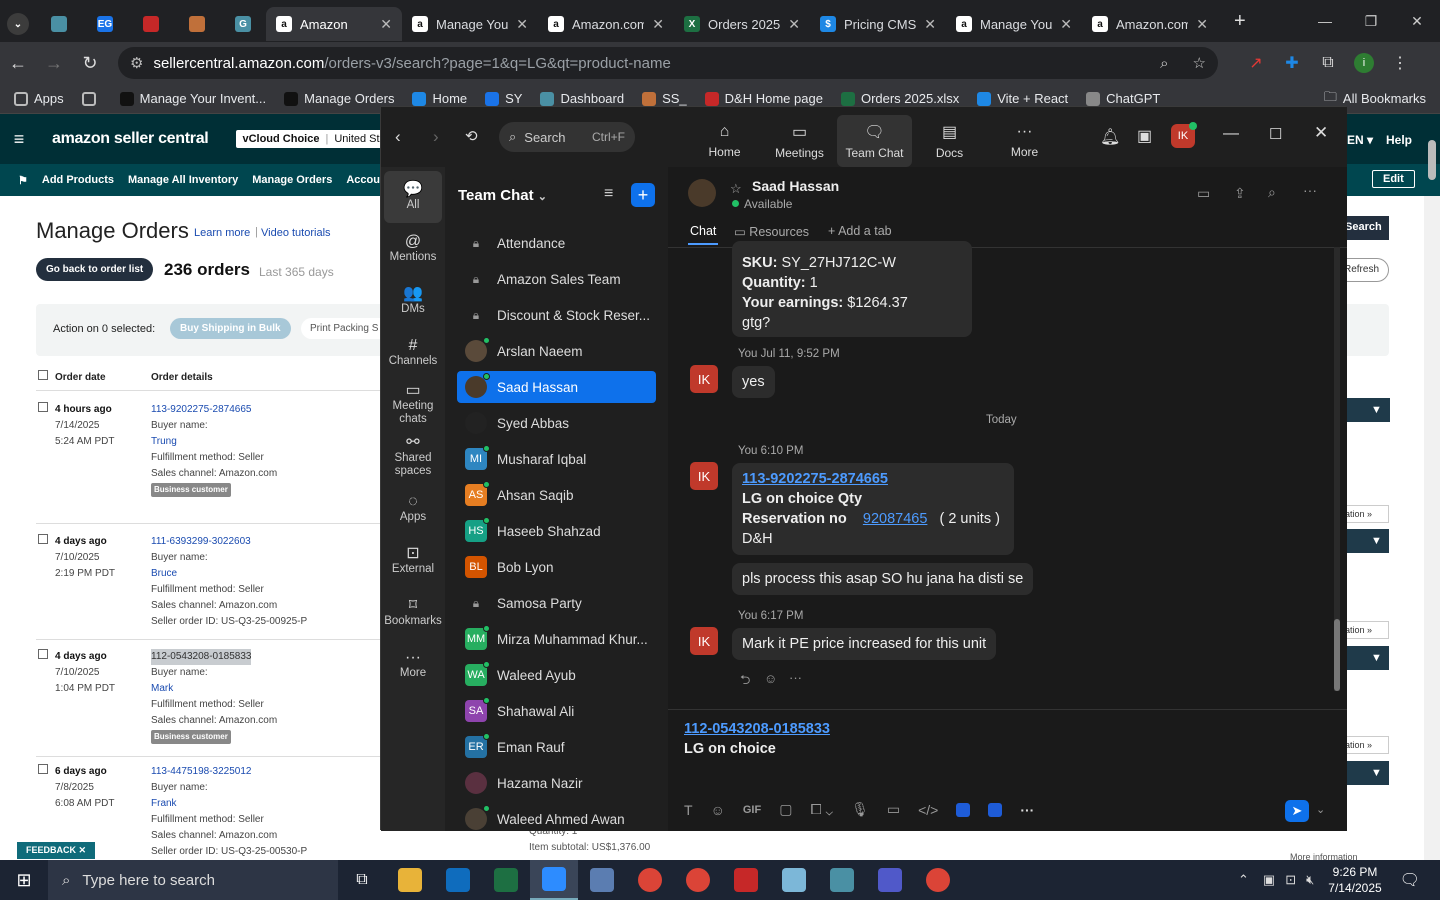 Image resolution: width=1440 pixels, height=900 pixels. What do you see at coordinates (556, 495) in the screenshot?
I see `chat-list-item: AS Ahsan Saqib` at bounding box center [556, 495].